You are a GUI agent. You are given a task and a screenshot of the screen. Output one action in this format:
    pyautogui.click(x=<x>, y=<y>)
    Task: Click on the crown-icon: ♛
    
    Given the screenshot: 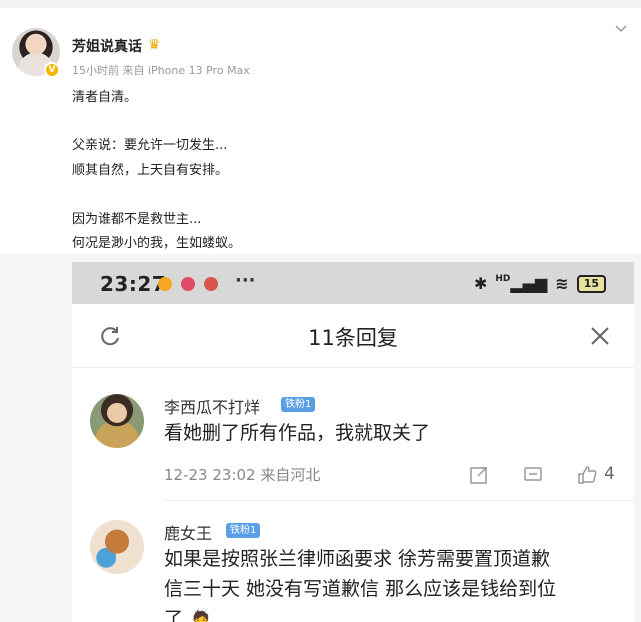 What is the action you would take?
    pyautogui.click(x=154, y=45)
    